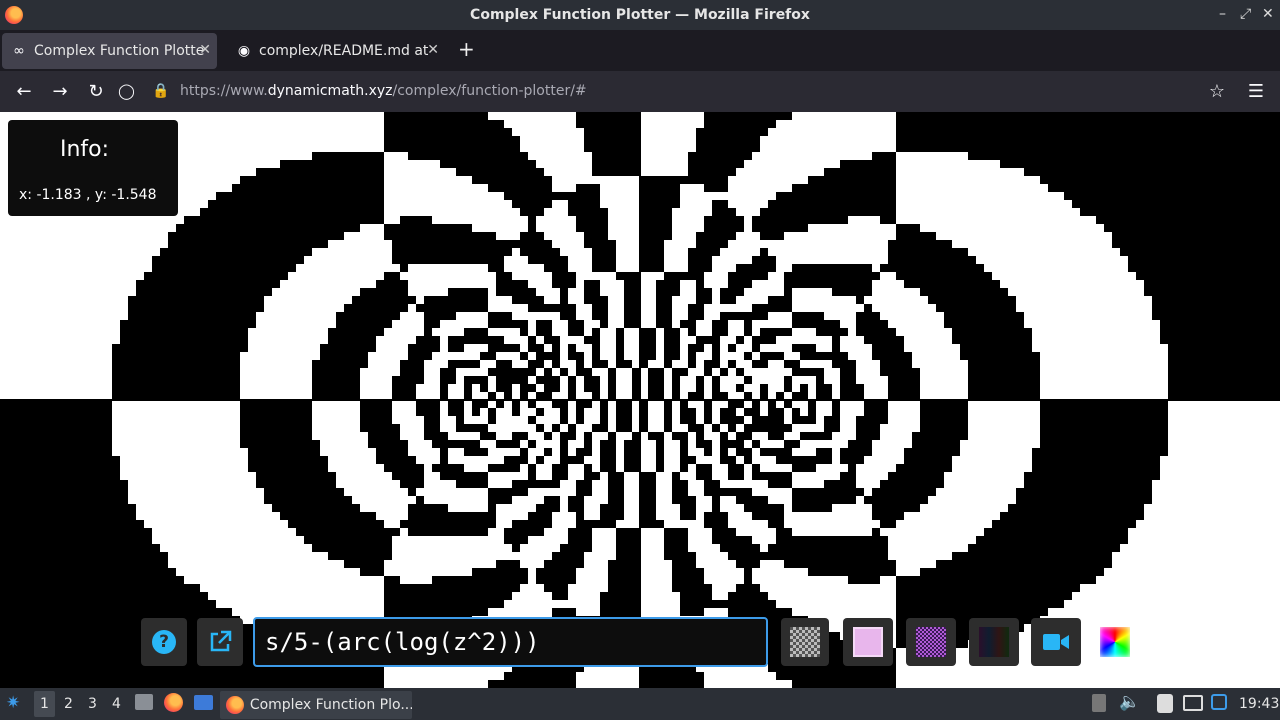  I want to click on file-manager-icon, so click(144, 702).